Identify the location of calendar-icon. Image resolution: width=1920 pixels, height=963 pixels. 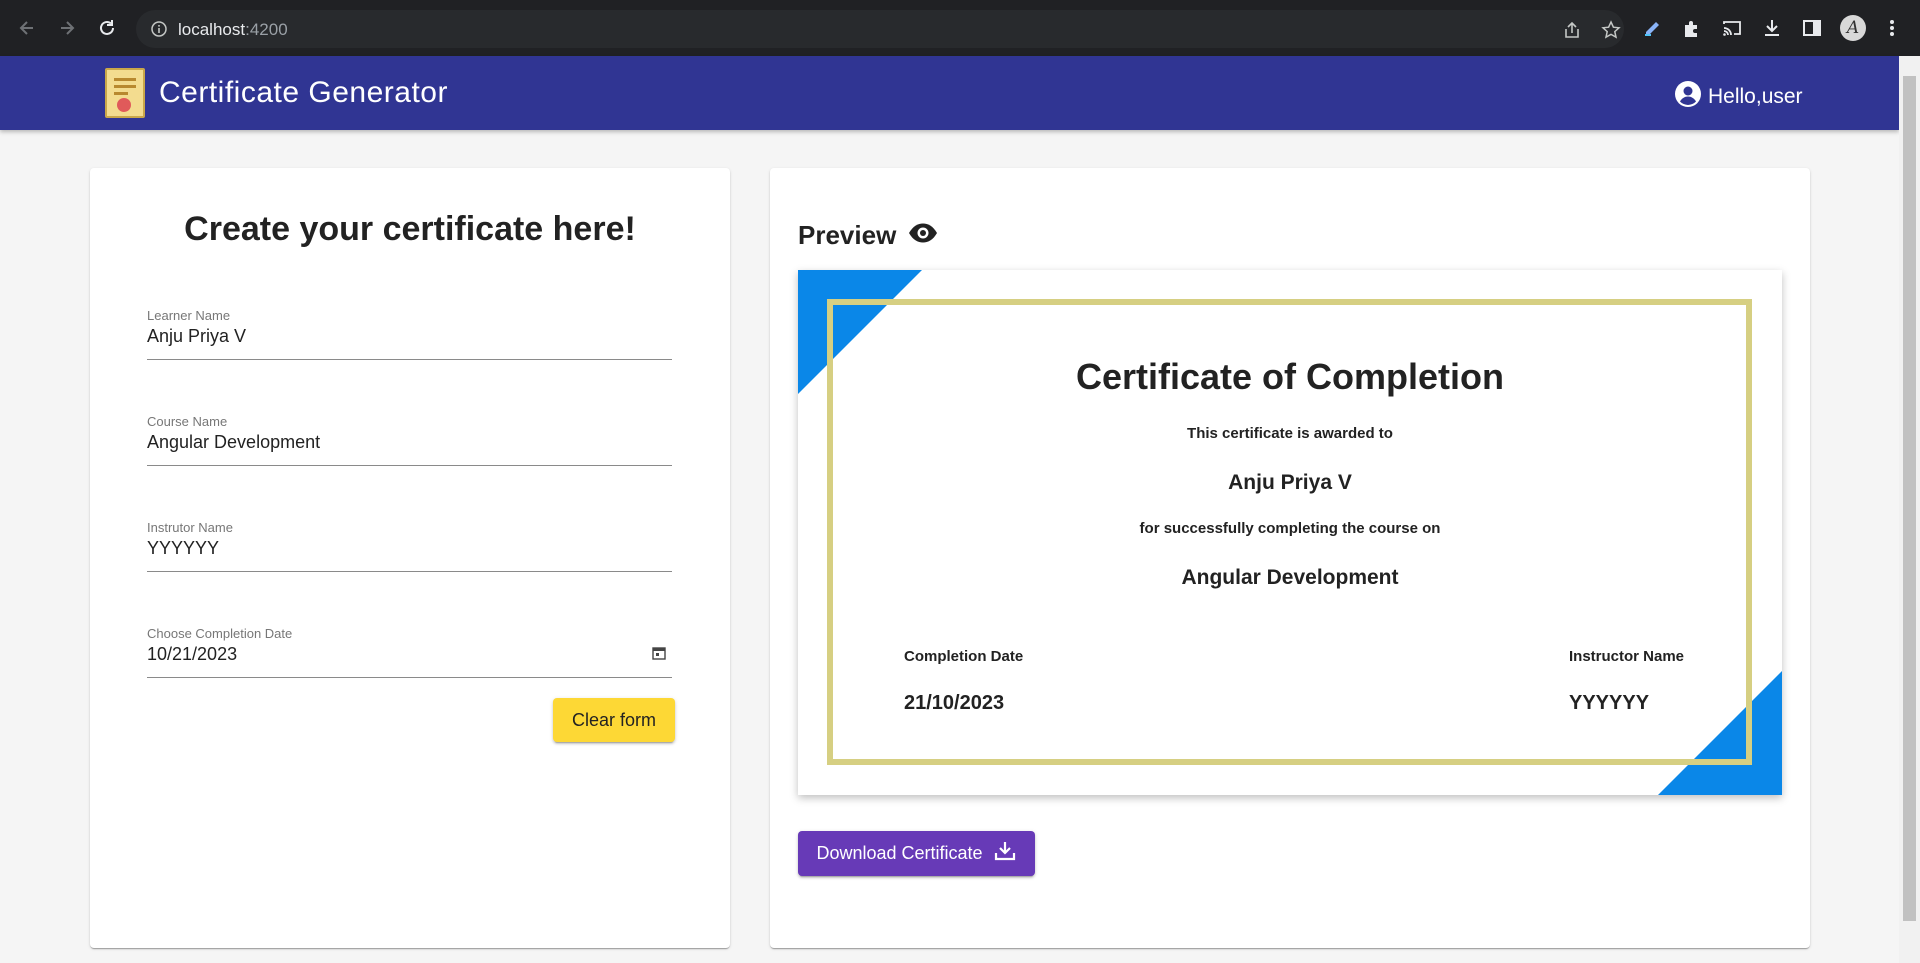
(659, 655).